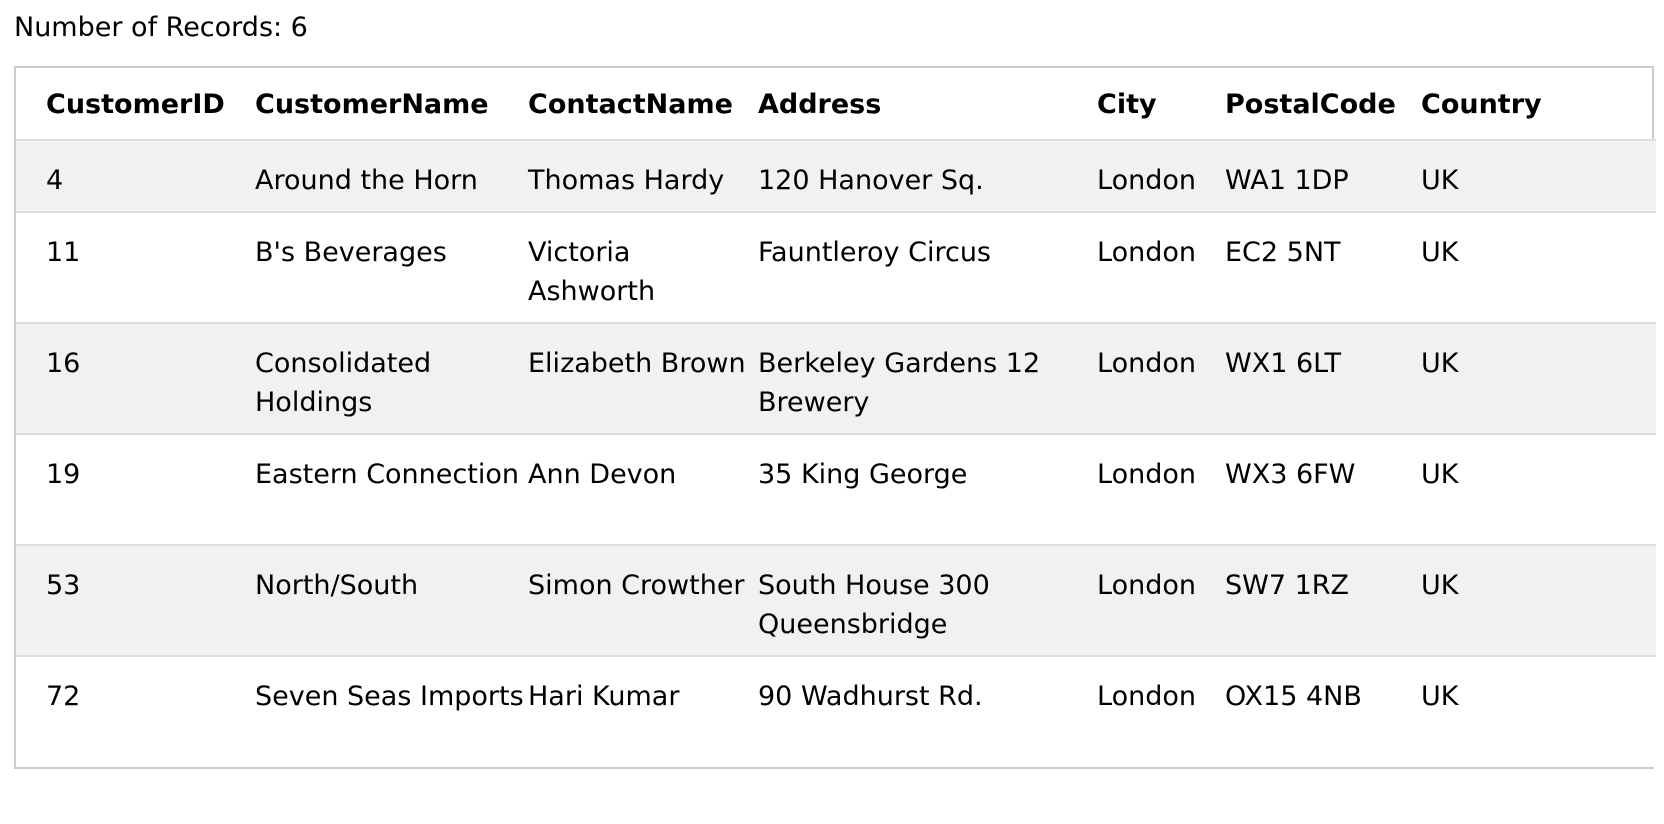 The image size is (1664, 824). I want to click on header-contact-name: ContactName, so click(630, 104).